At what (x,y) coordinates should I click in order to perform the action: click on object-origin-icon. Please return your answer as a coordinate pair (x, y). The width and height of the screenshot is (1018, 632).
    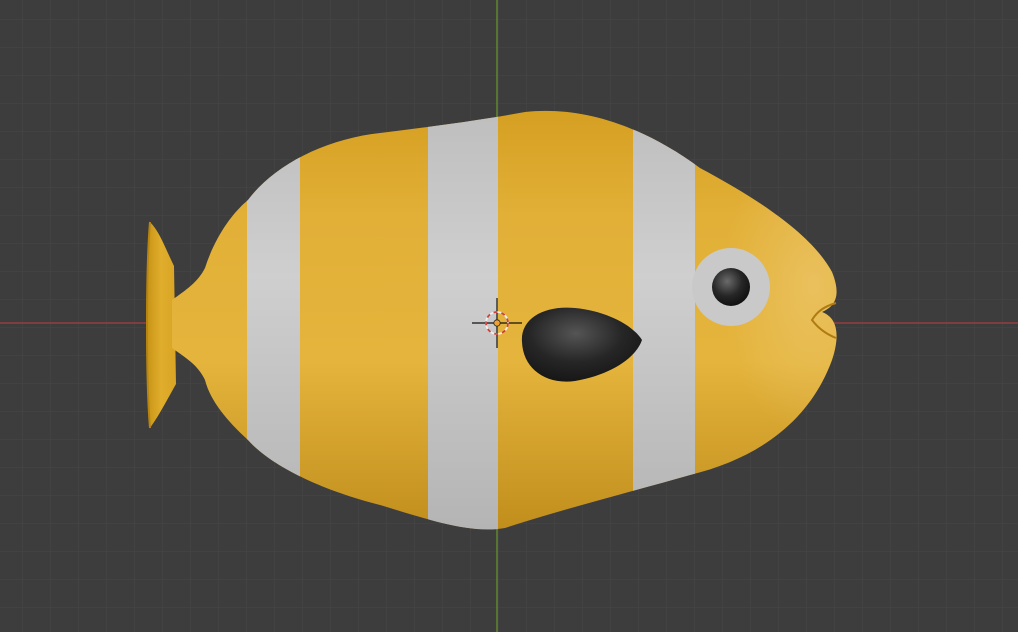
    Looking at the image, I should click on (497, 323).